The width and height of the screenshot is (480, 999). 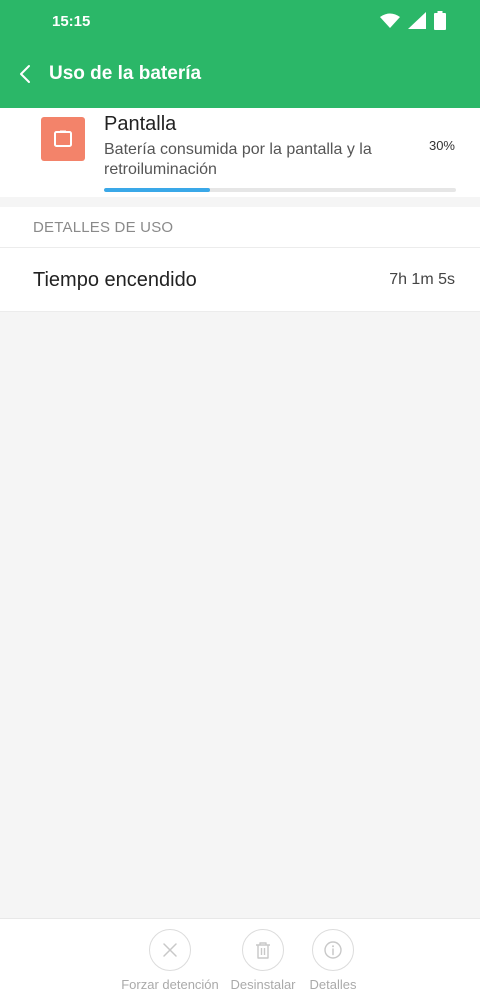 I want to click on status-icons, so click(x=413, y=20).